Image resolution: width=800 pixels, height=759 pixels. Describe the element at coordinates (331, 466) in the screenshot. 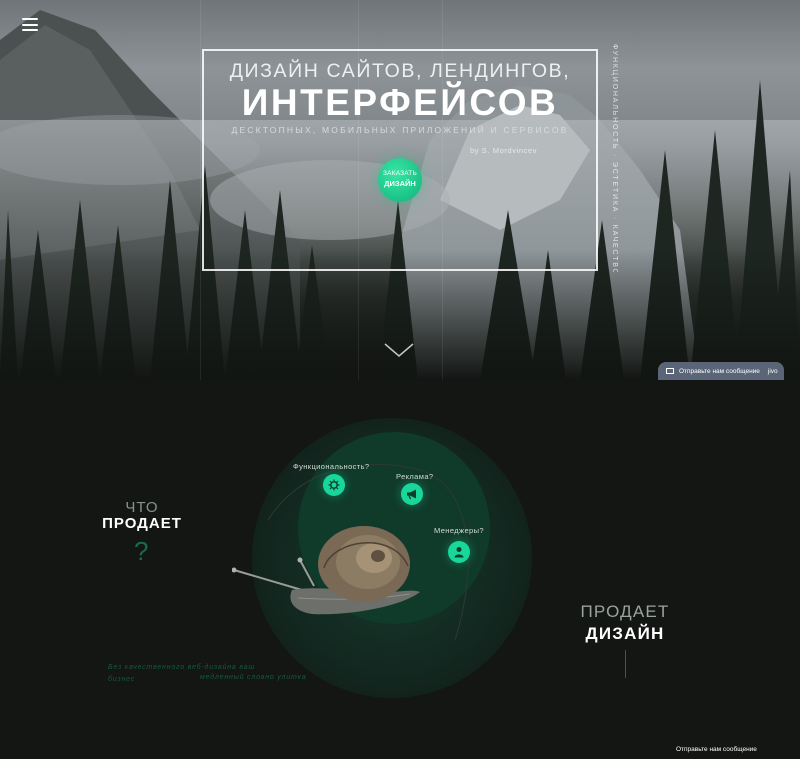

I see `node-label-functionality: Функциональность?` at that location.